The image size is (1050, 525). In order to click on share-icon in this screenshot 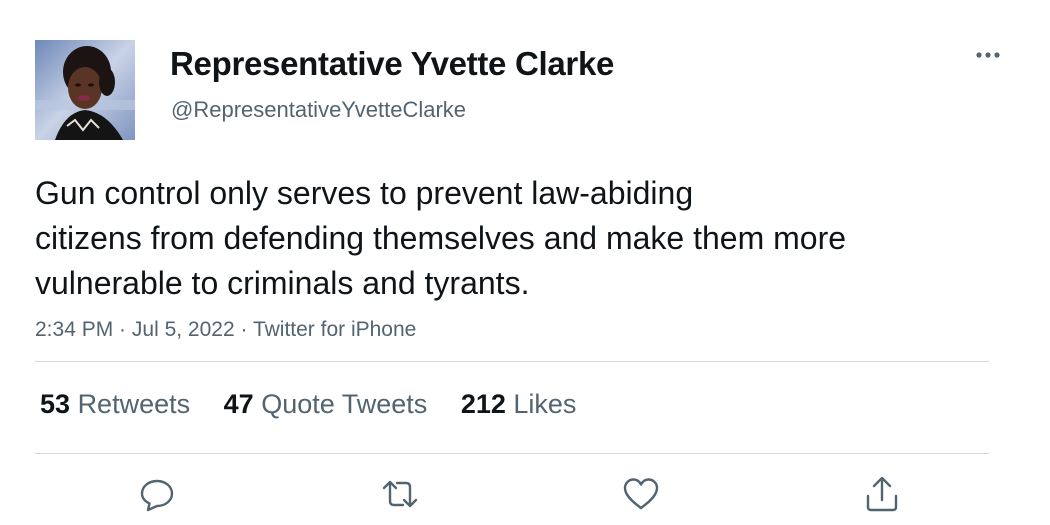, I will do `click(882, 494)`.